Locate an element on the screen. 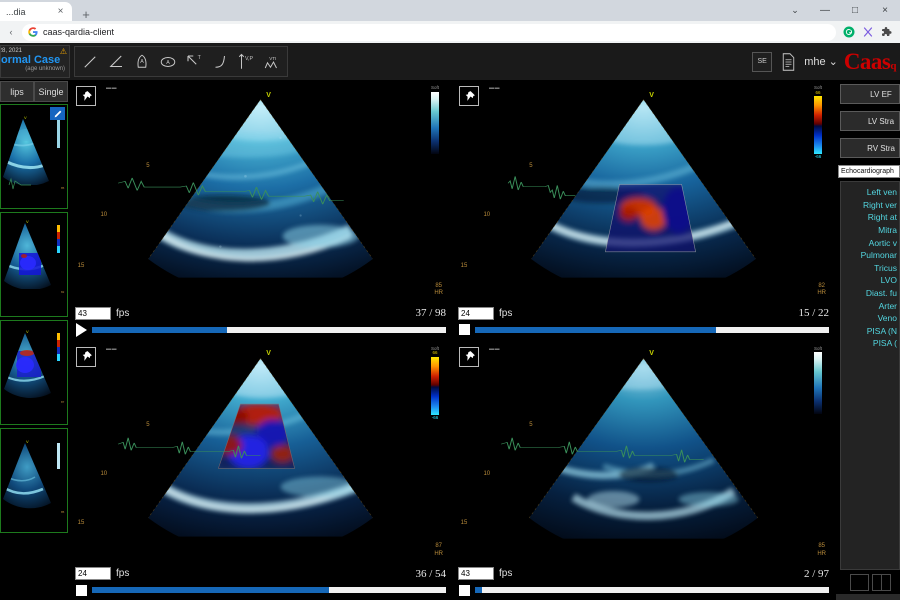  colorbar-label-1: Soft is located at coordinates (435, 87).